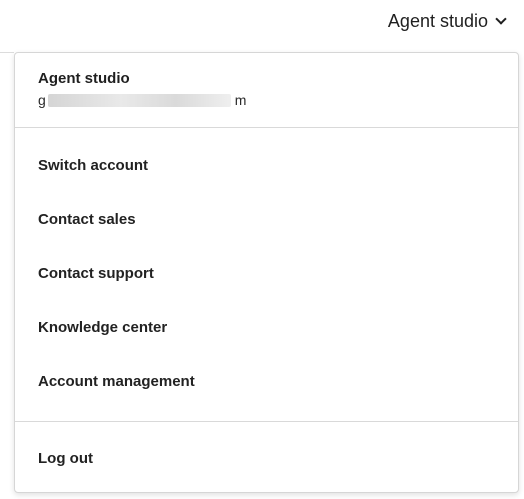 The height and width of the screenshot is (499, 524). What do you see at coordinates (240, 100) in the screenshot?
I see `email-suffix: m` at bounding box center [240, 100].